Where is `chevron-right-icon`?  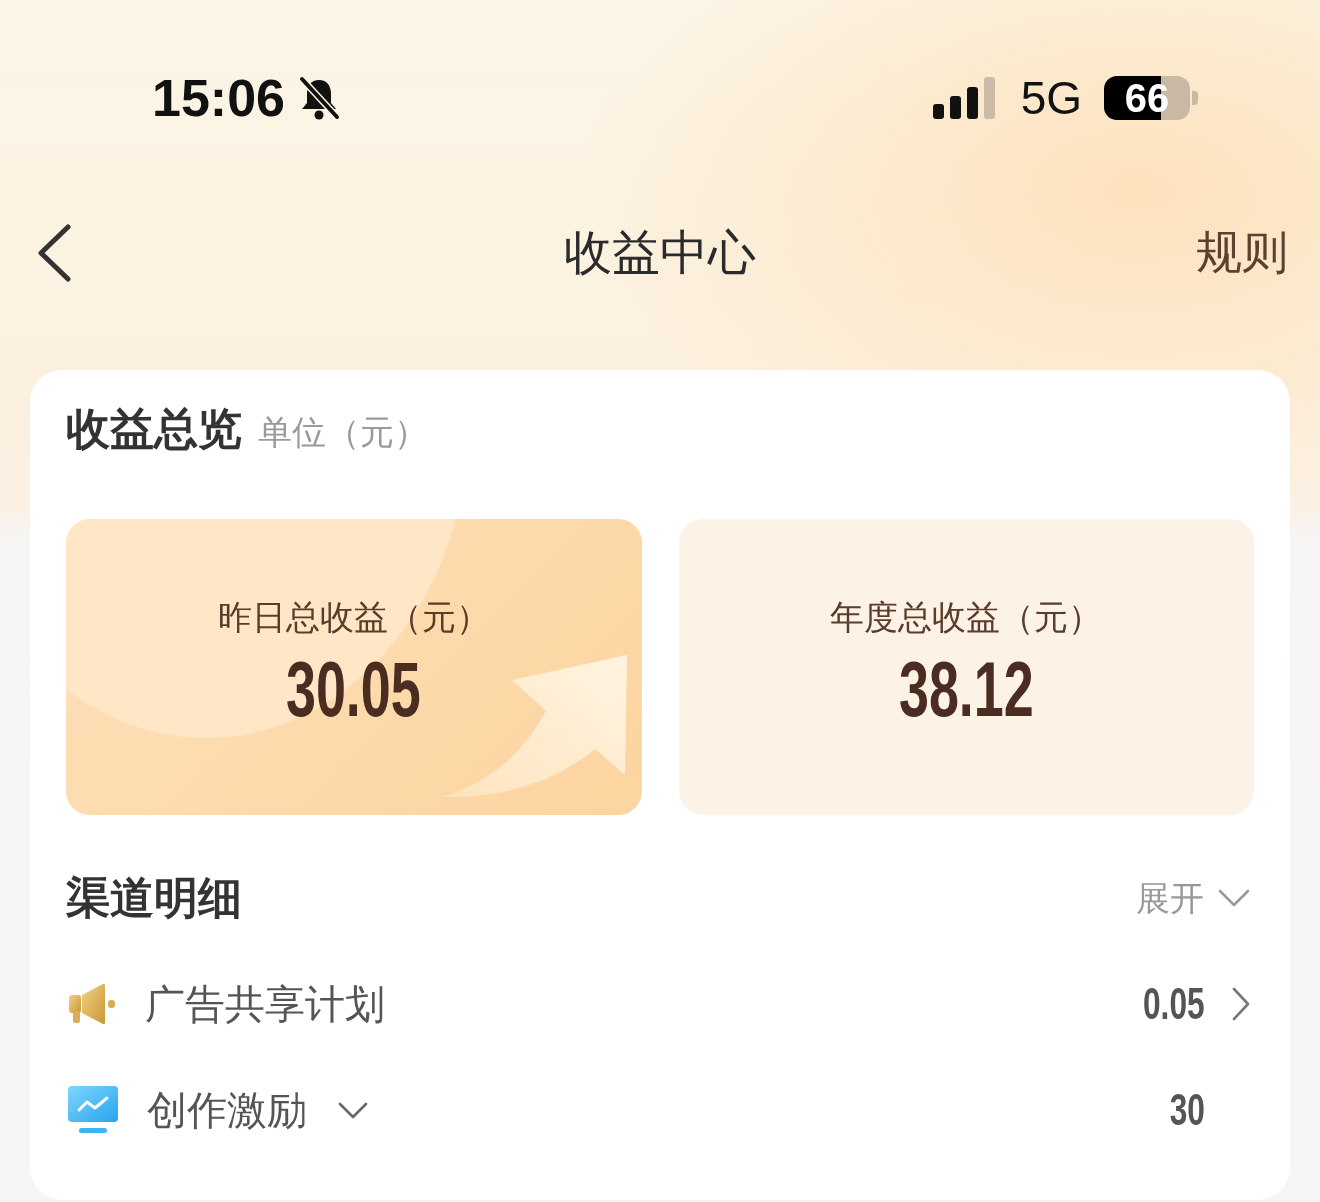 chevron-right-icon is located at coordinates (1241, 1004).